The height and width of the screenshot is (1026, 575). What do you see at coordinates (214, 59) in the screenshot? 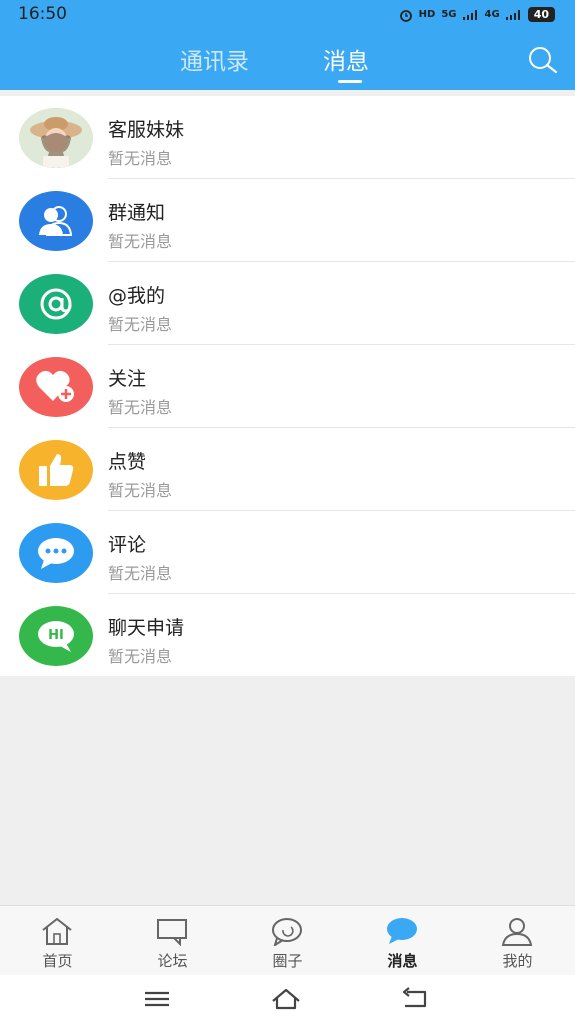
I see `tab-contacts: 通讯录` at bounding box center [214, 59].